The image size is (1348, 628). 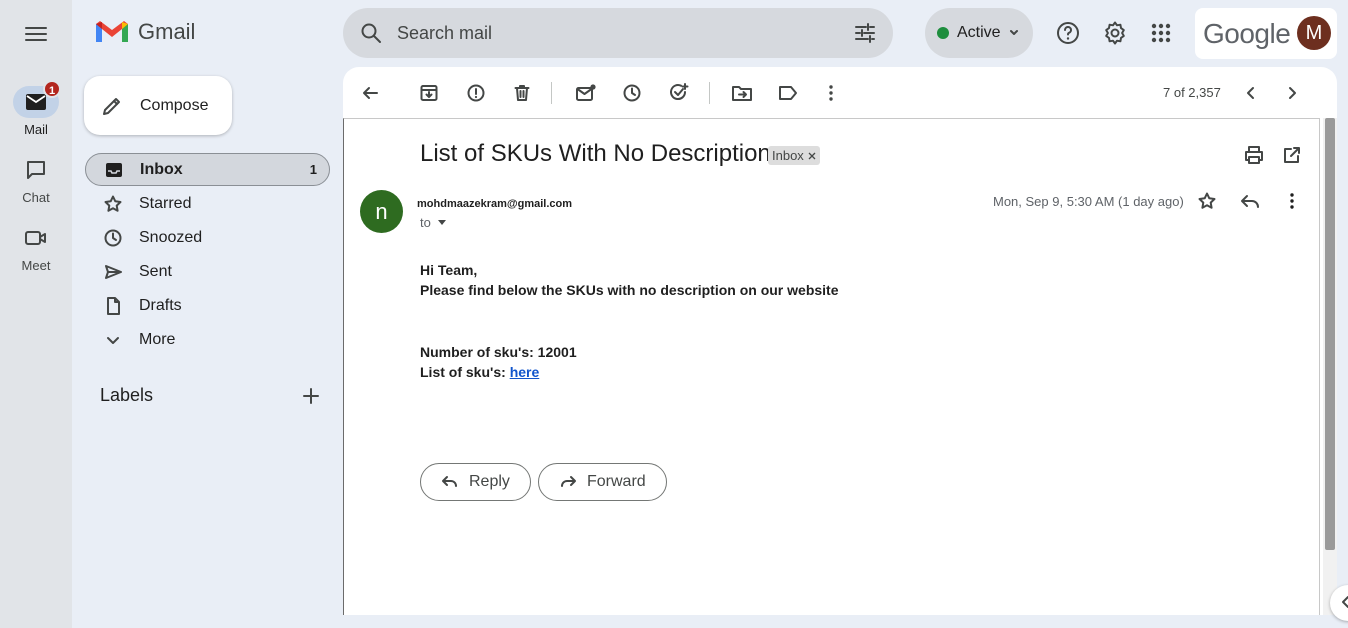 I want to click on search-icon, so click(x=371, y=33).